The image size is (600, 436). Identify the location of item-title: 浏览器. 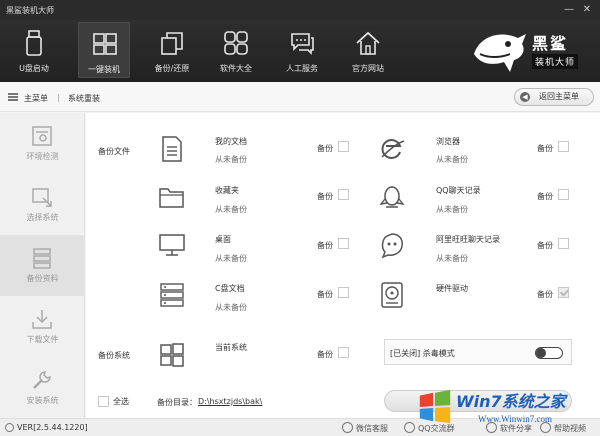
(448, 141).